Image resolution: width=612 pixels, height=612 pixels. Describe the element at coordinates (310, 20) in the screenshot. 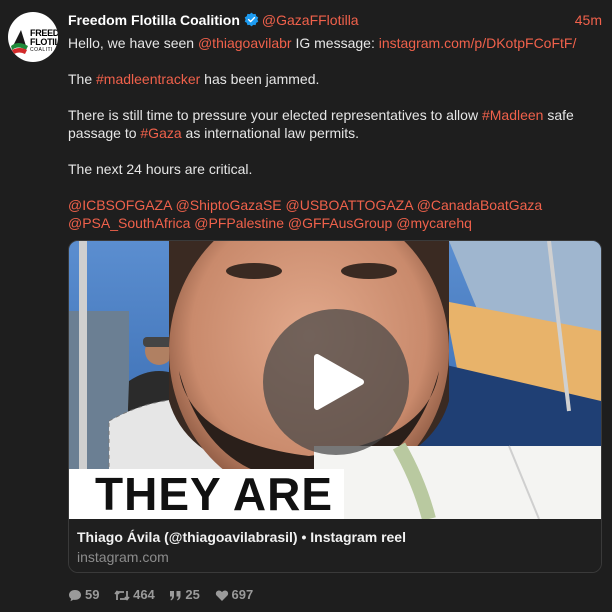

I see `author-handle: @GazaFFlotilla` at that location.